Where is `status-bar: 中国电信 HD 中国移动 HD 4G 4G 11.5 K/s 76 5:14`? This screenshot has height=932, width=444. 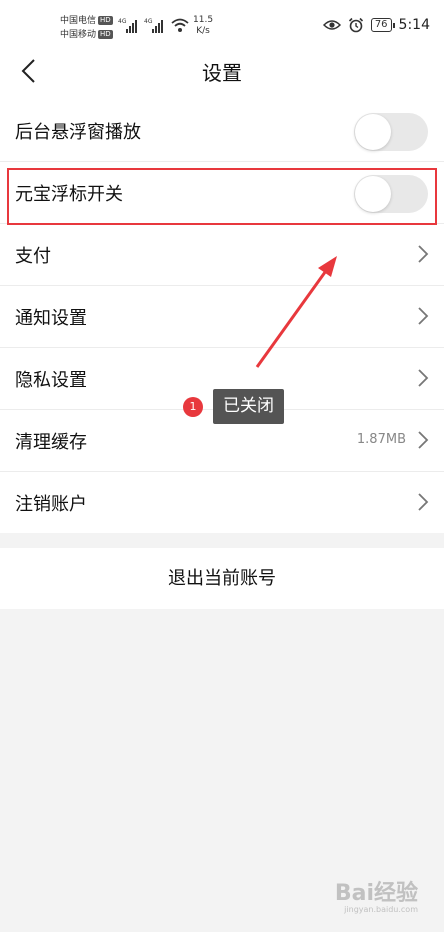 status-bar: 中国电信 HD 中国移动 HD 4G 4G 11.5 K/s 76 5:14 is located at coordinates (222, 21).